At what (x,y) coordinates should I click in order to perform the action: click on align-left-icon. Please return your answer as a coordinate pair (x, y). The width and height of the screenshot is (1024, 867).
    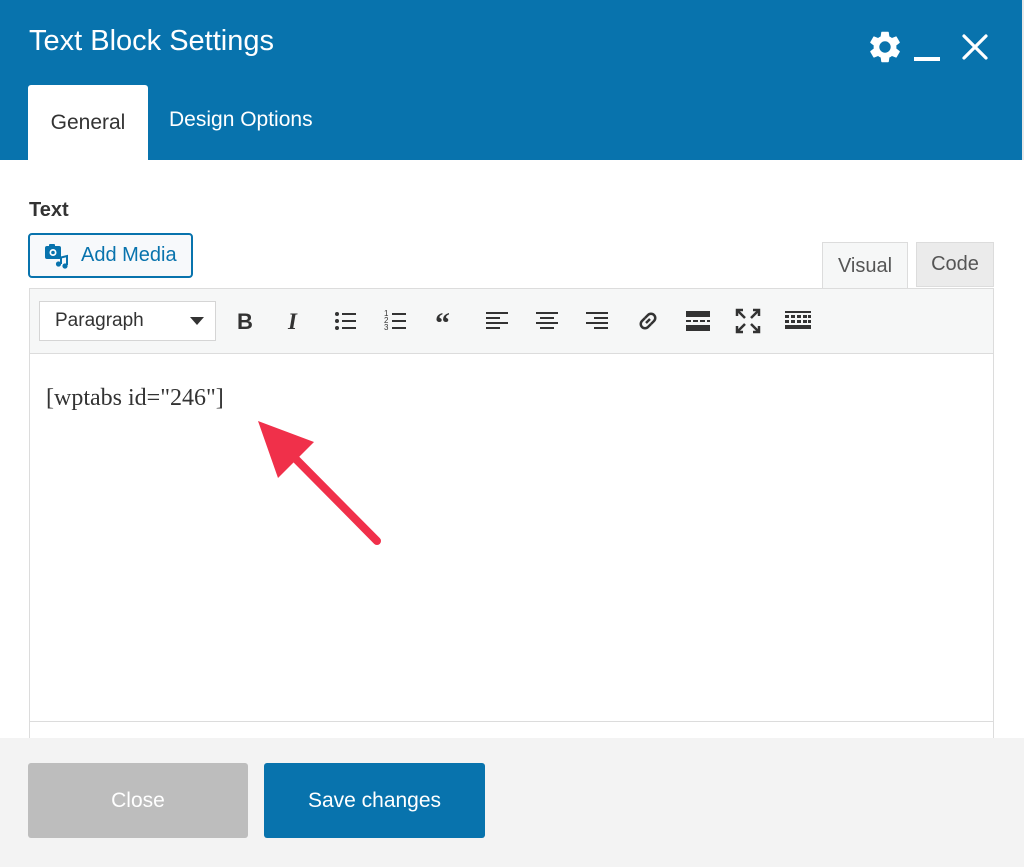
    Looking at the image, I should click on (497, 321).